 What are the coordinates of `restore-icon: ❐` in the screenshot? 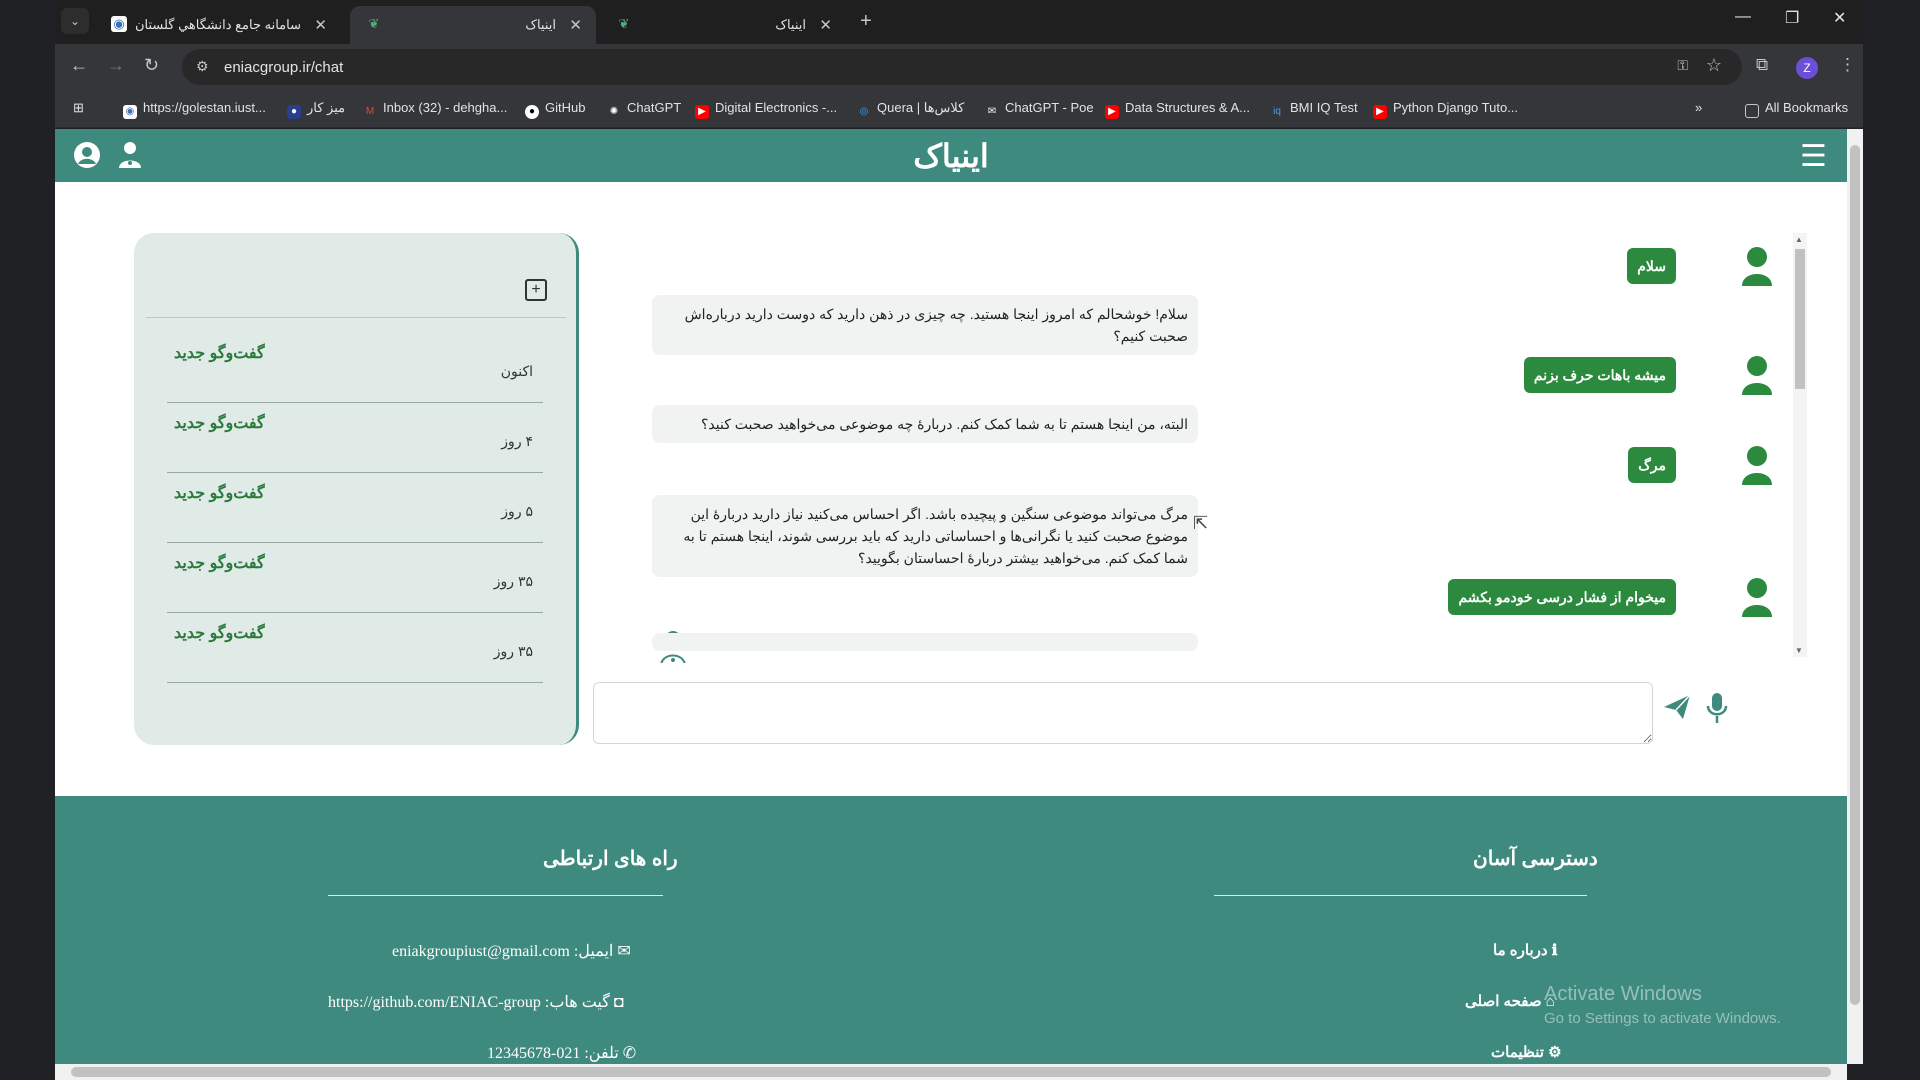 It's located at (1792, 18).